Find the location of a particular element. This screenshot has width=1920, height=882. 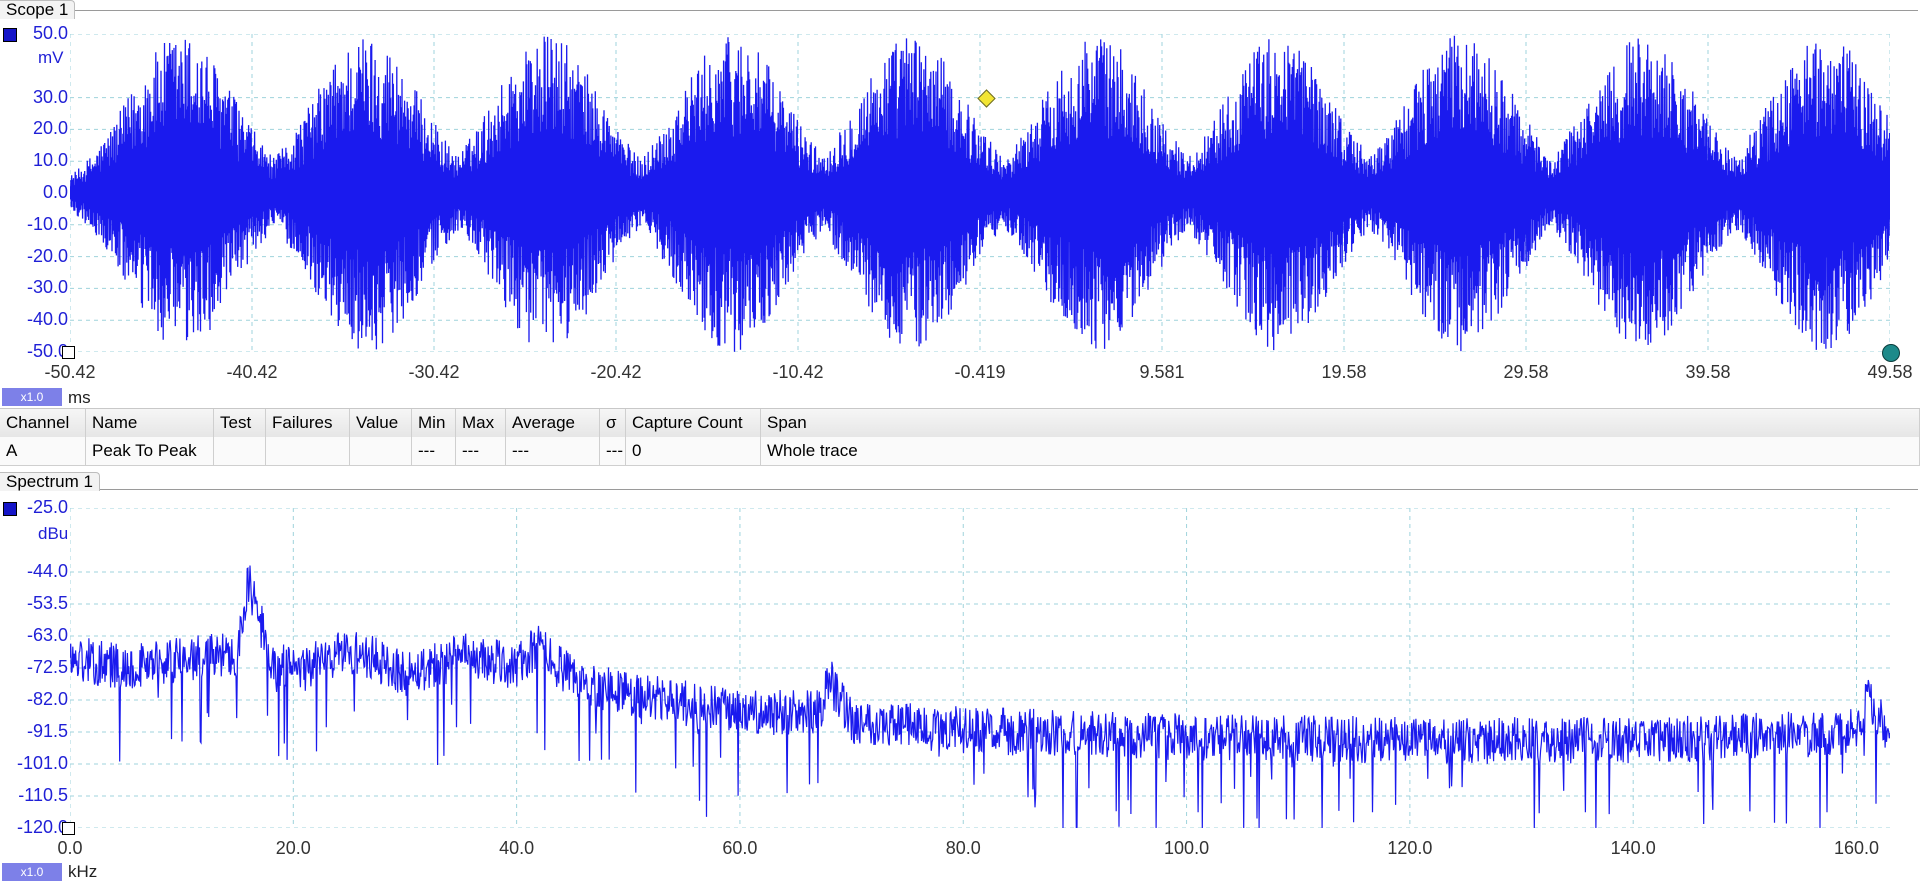

spectrum-x-tick-5: 100.0 is located at coordinates (1187, 848).